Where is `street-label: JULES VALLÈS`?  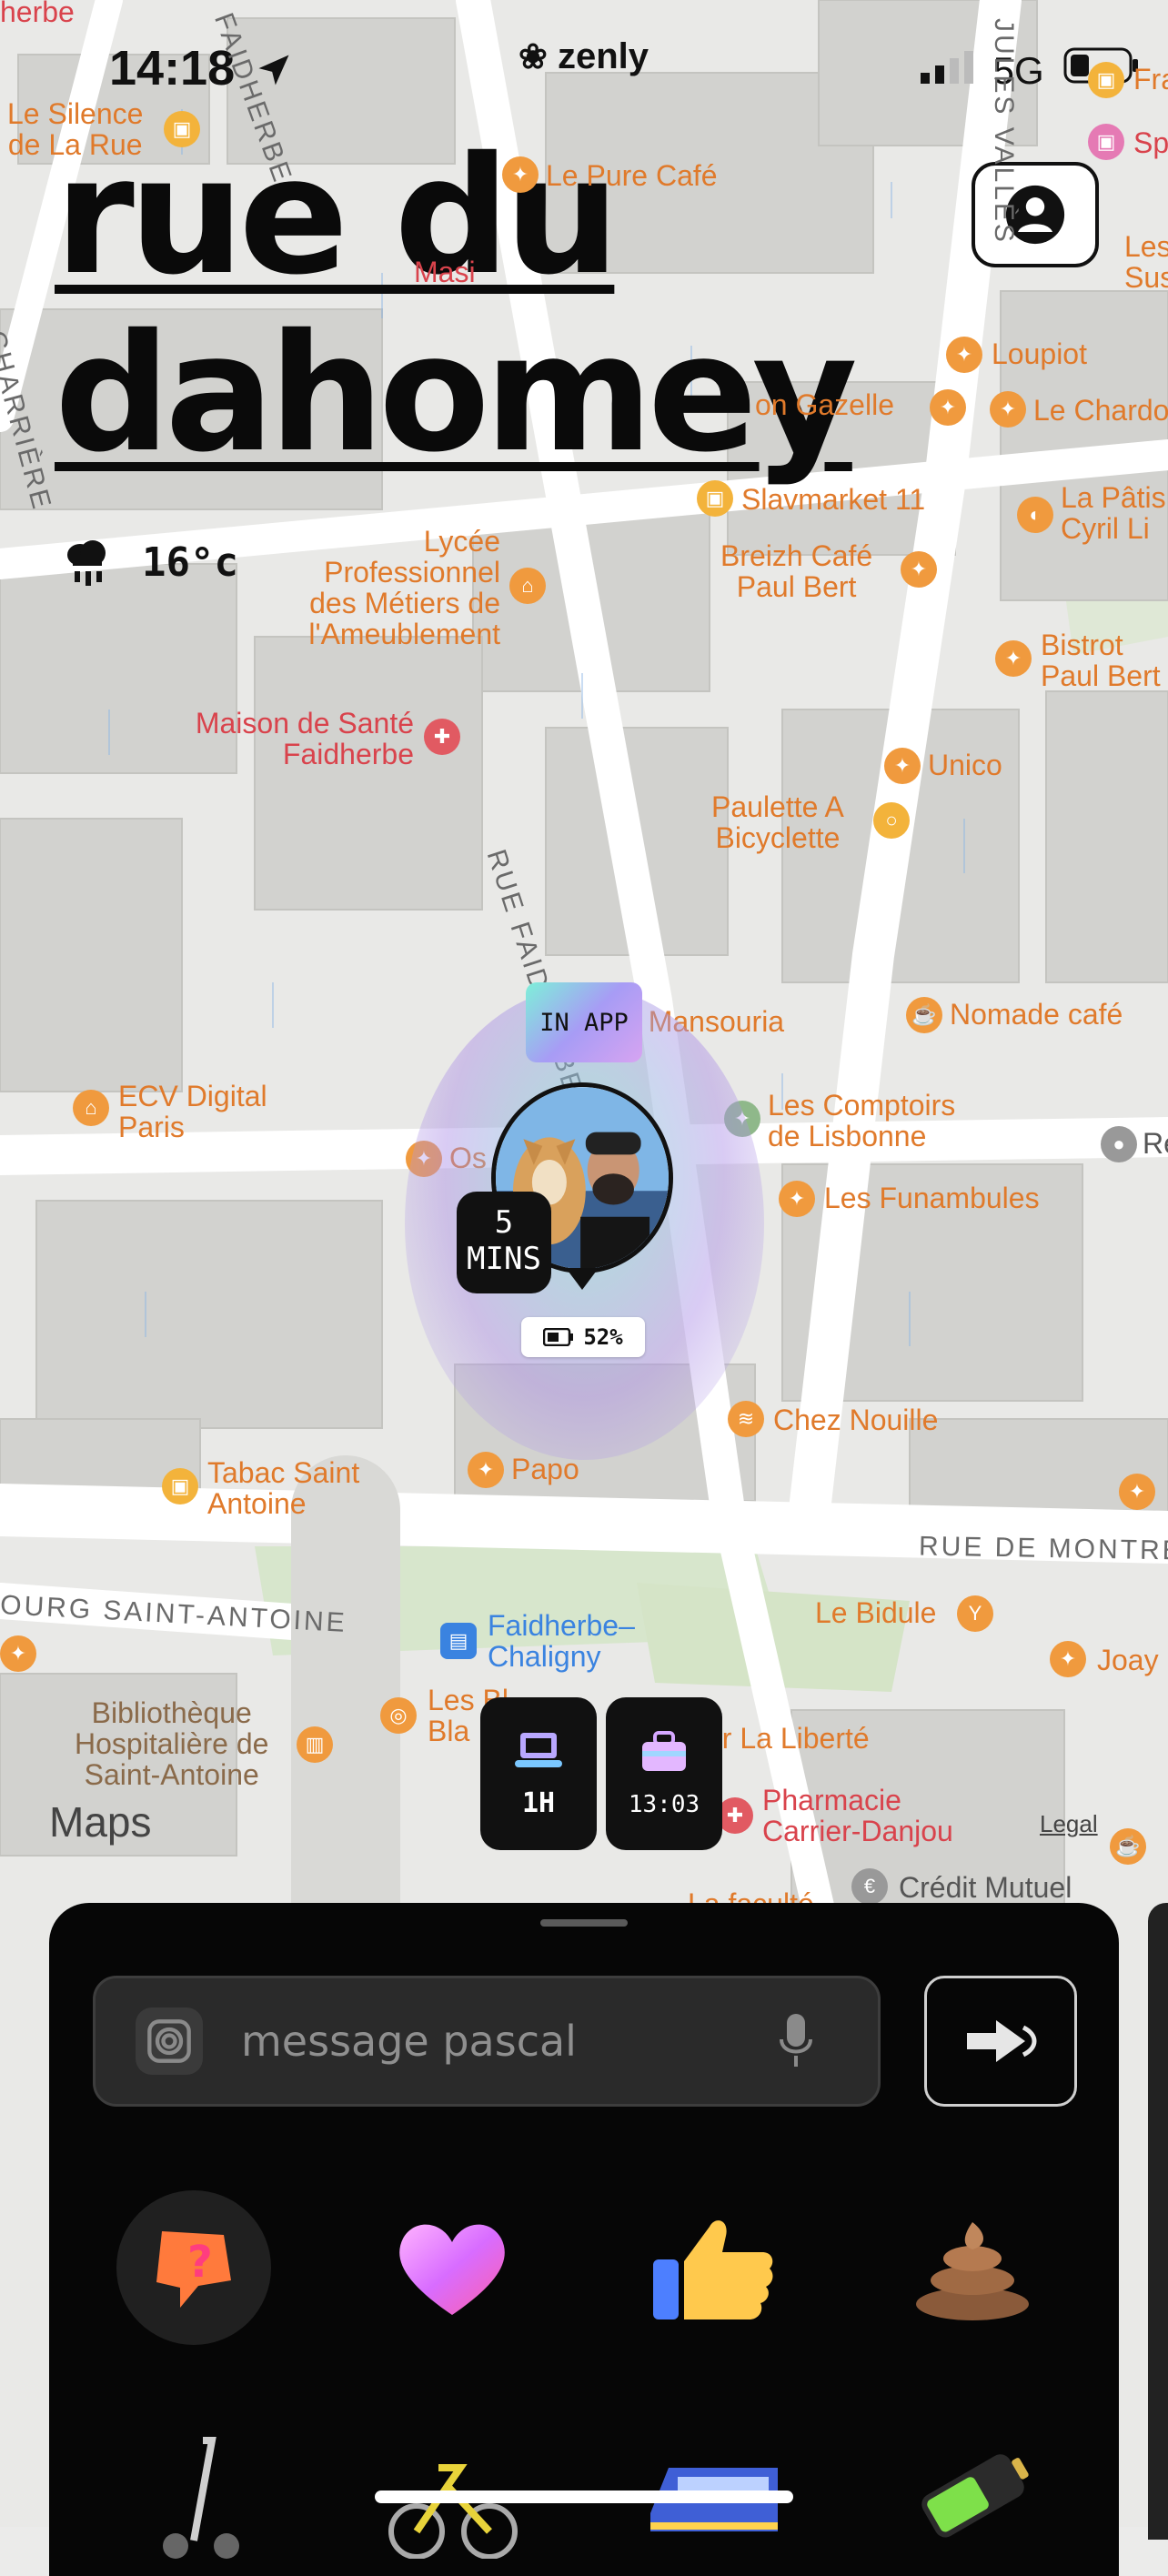 street-label: JULES VALLÈS is located at coordinates (1004, 131).